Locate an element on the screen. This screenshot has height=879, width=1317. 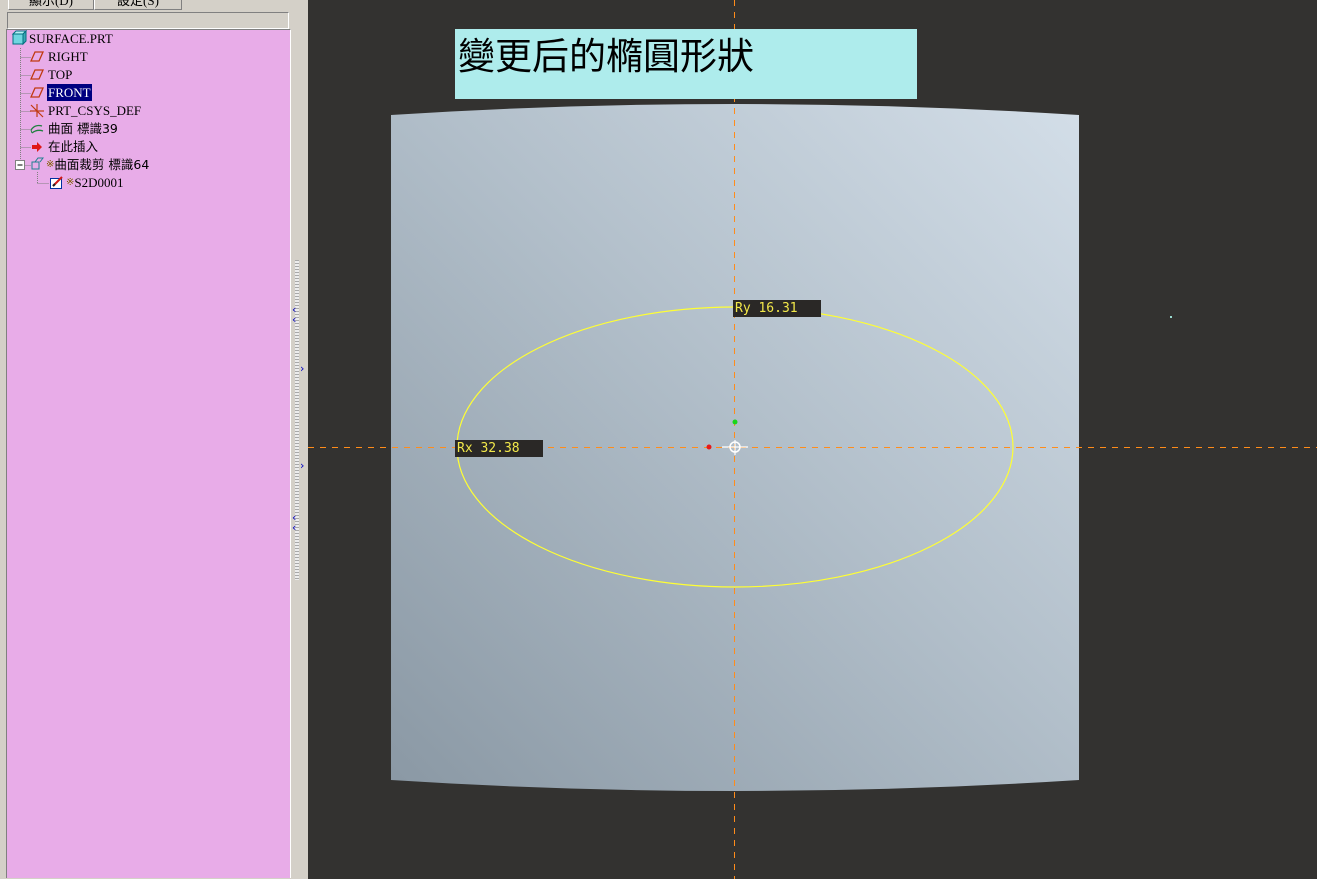
tree-item-label: 在此插入 is located at coordinates (73, 146).